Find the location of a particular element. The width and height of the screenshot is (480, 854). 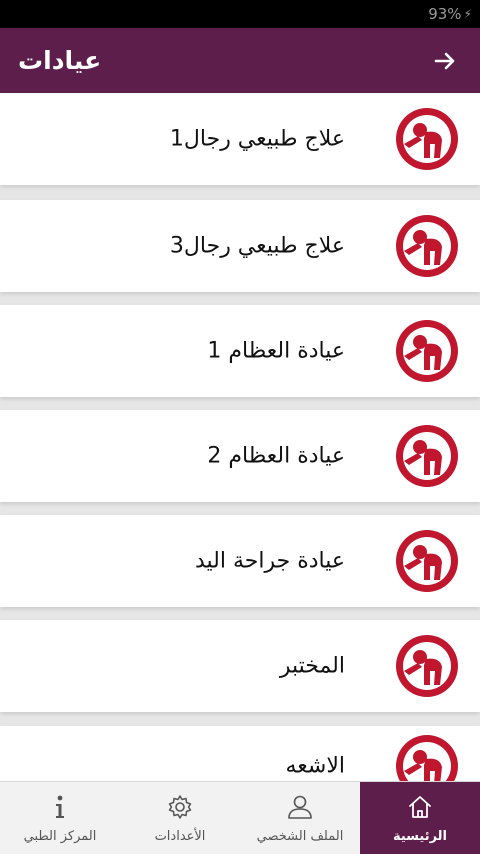

arrow-right-icon is located at coordinates (444, 60).